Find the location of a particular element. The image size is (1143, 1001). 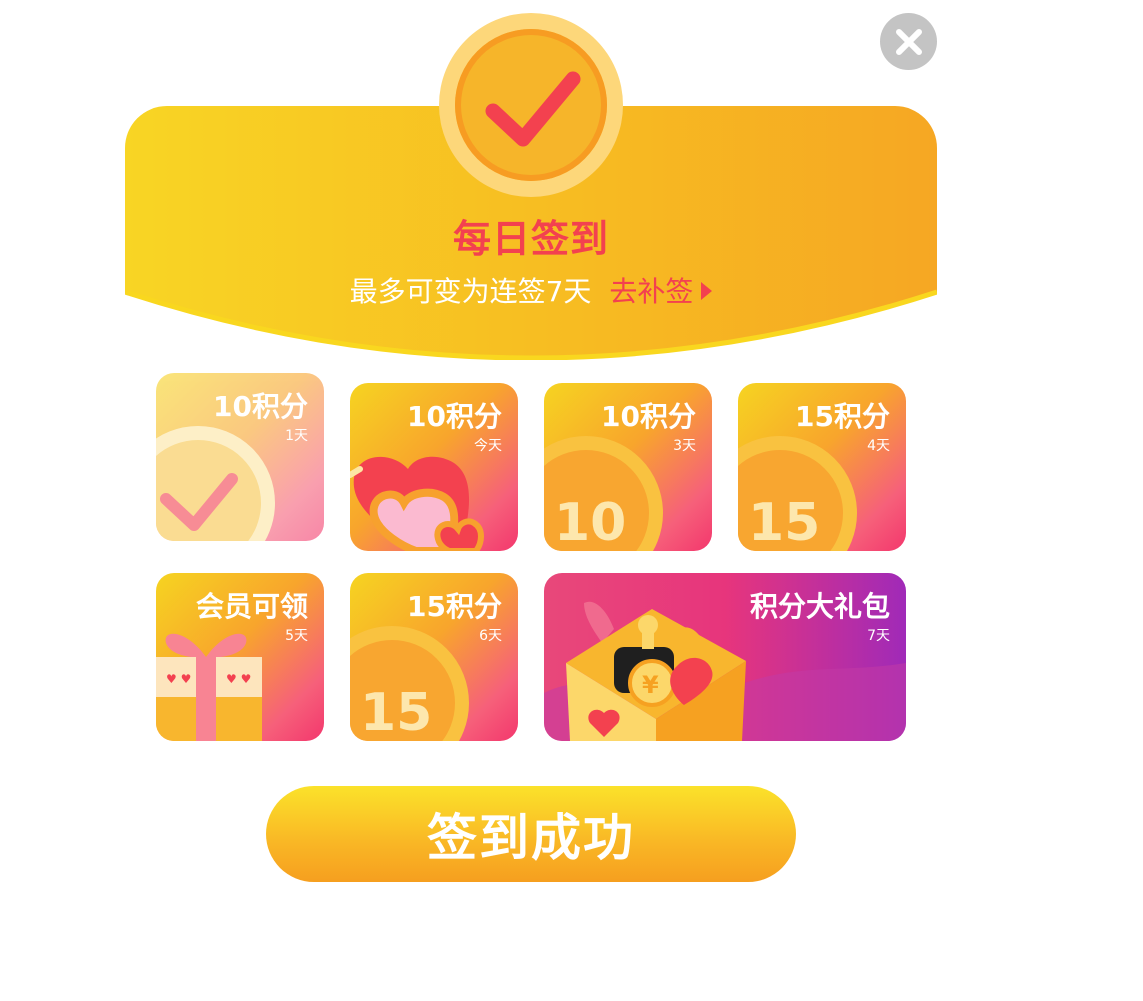

day-card-7-giftpack: ¥ ⊙ 积分大礼包 7天 is located at coordinates (725, 657).